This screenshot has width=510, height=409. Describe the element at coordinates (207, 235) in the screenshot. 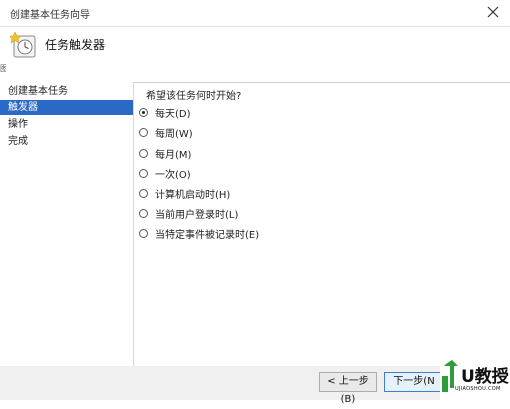

I see `option-label: 当特定事件被记录时(E)` at that location.